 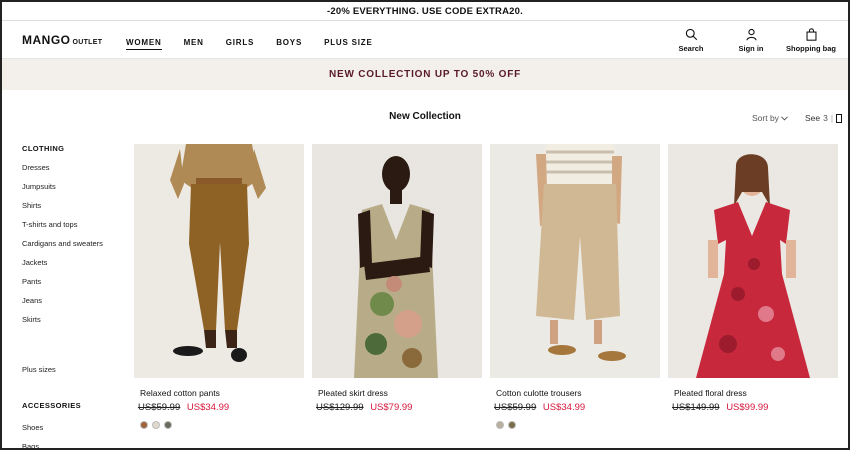 I want to click on sidebar-item-skirts: Skirts, so click(x=72, y=319).